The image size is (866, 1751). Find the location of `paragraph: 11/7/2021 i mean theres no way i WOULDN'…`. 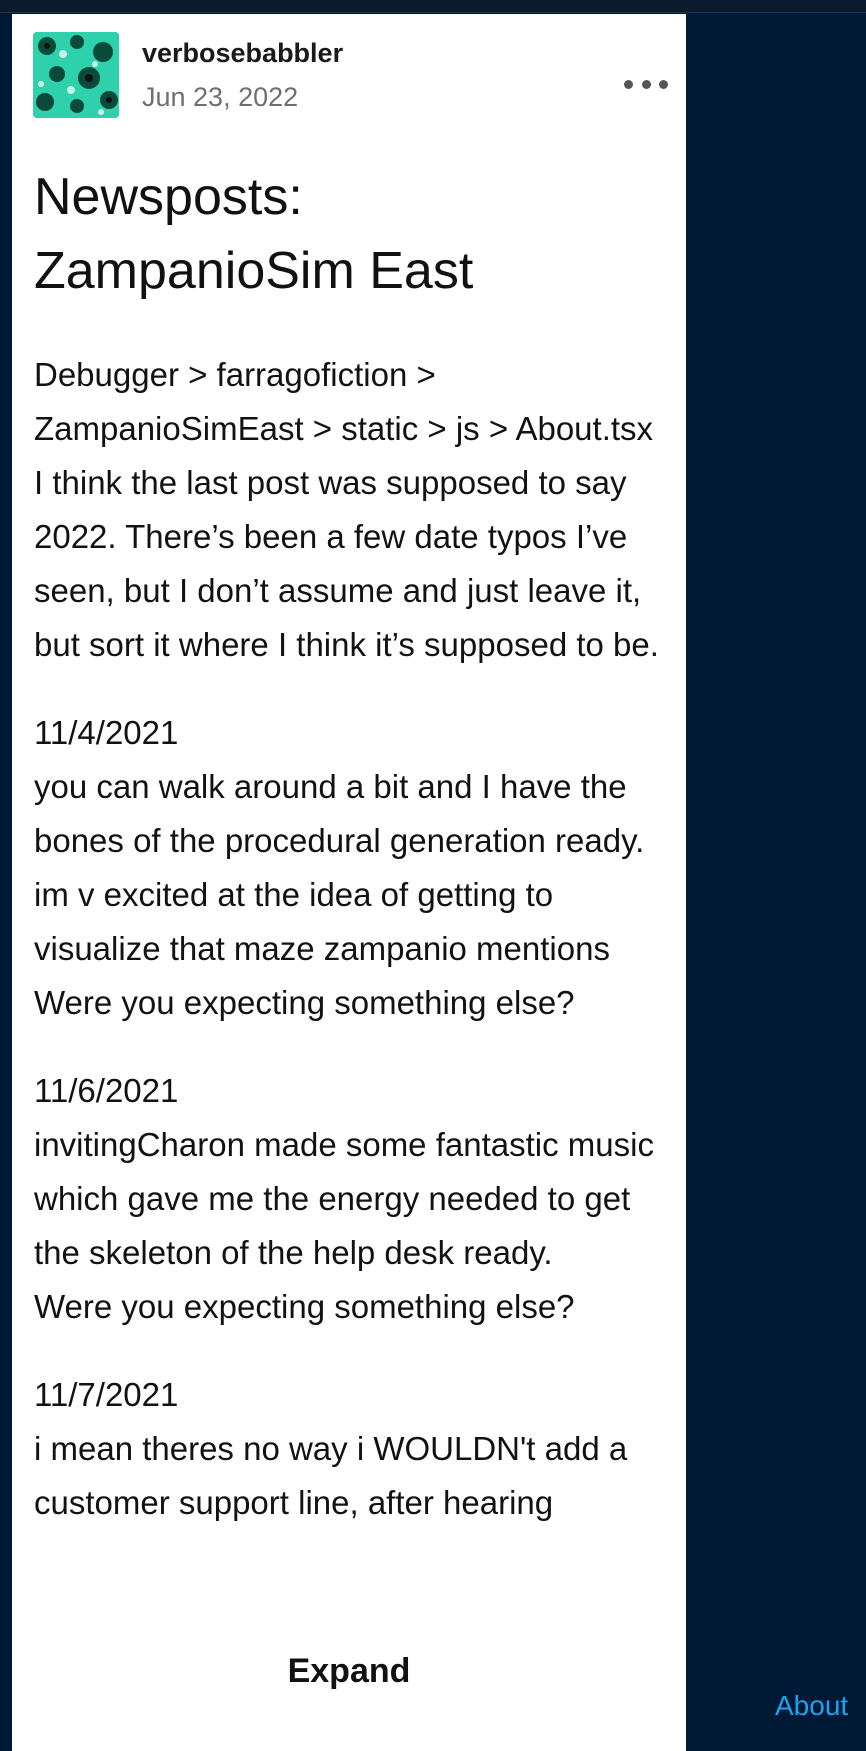

paragraph: 11/7/2021 i mean theres no way i WOULDN'… is located at coordinates (354, 1449).